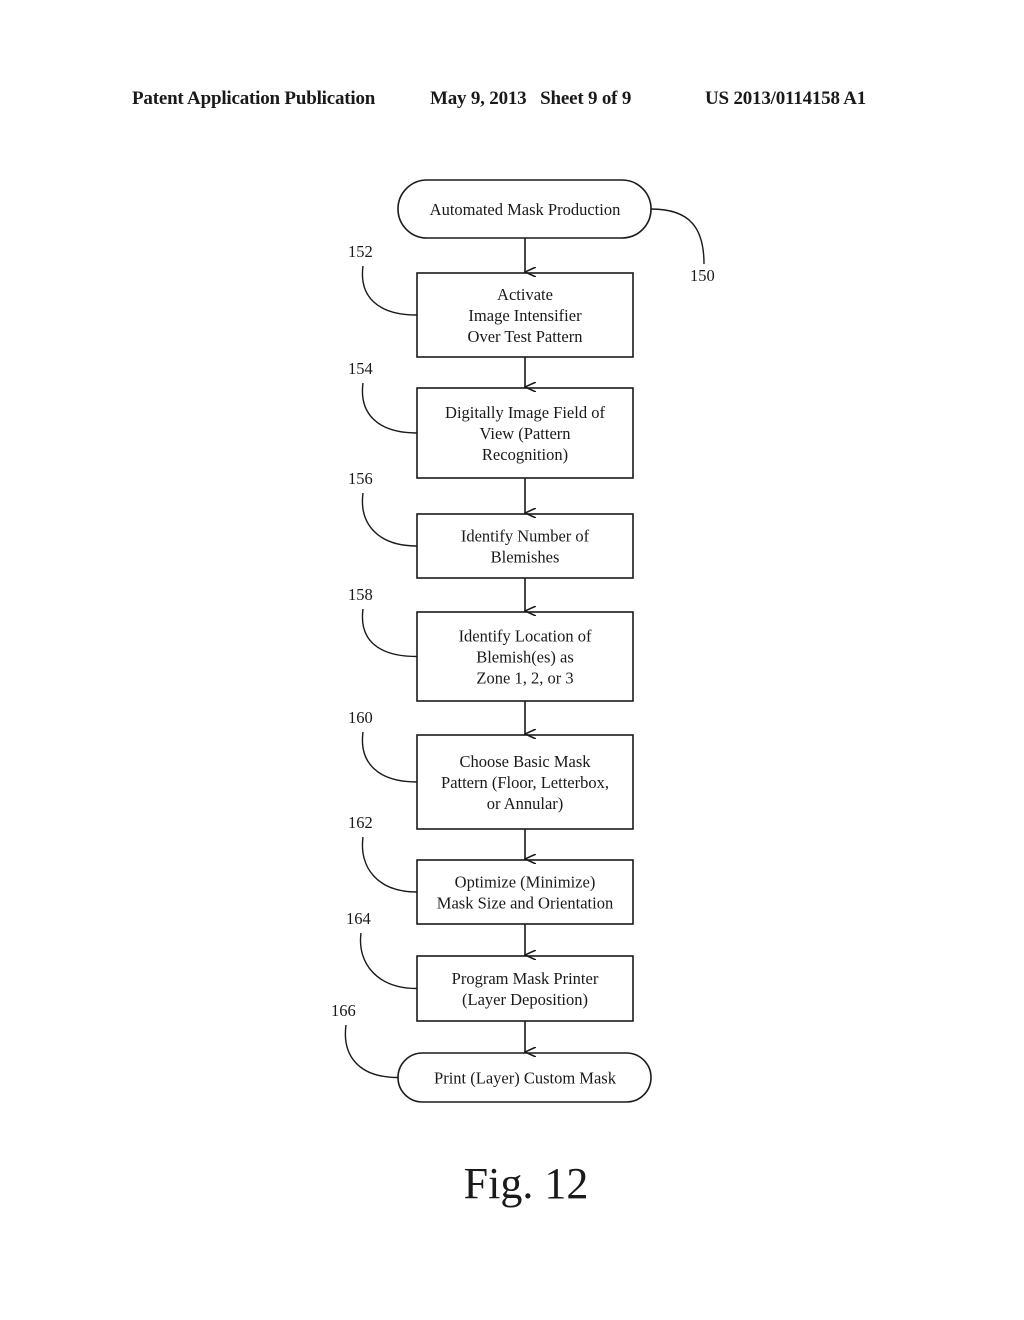  I want to click on node-text-line: Digitally Image Field of, so click(525, 412).